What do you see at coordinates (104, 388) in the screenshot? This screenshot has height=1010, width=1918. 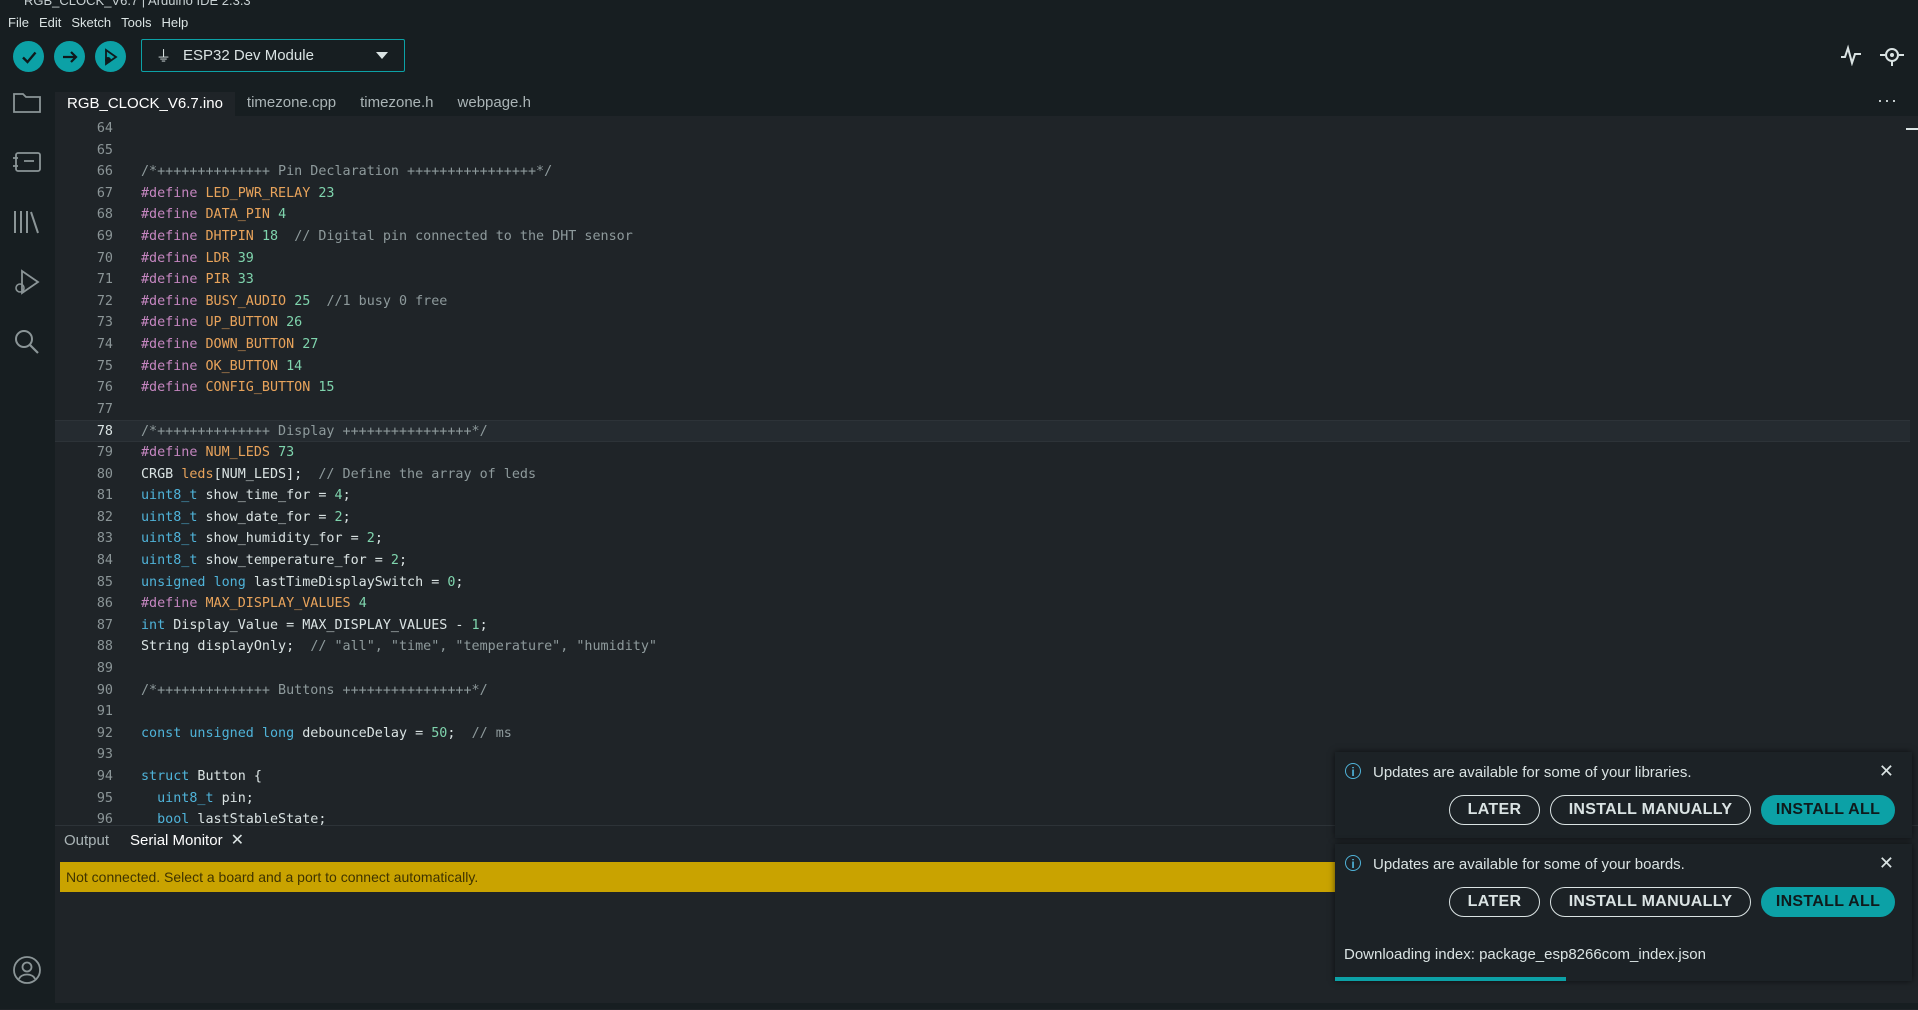 I see `line-number: 76` at bounding box center [104, 388].